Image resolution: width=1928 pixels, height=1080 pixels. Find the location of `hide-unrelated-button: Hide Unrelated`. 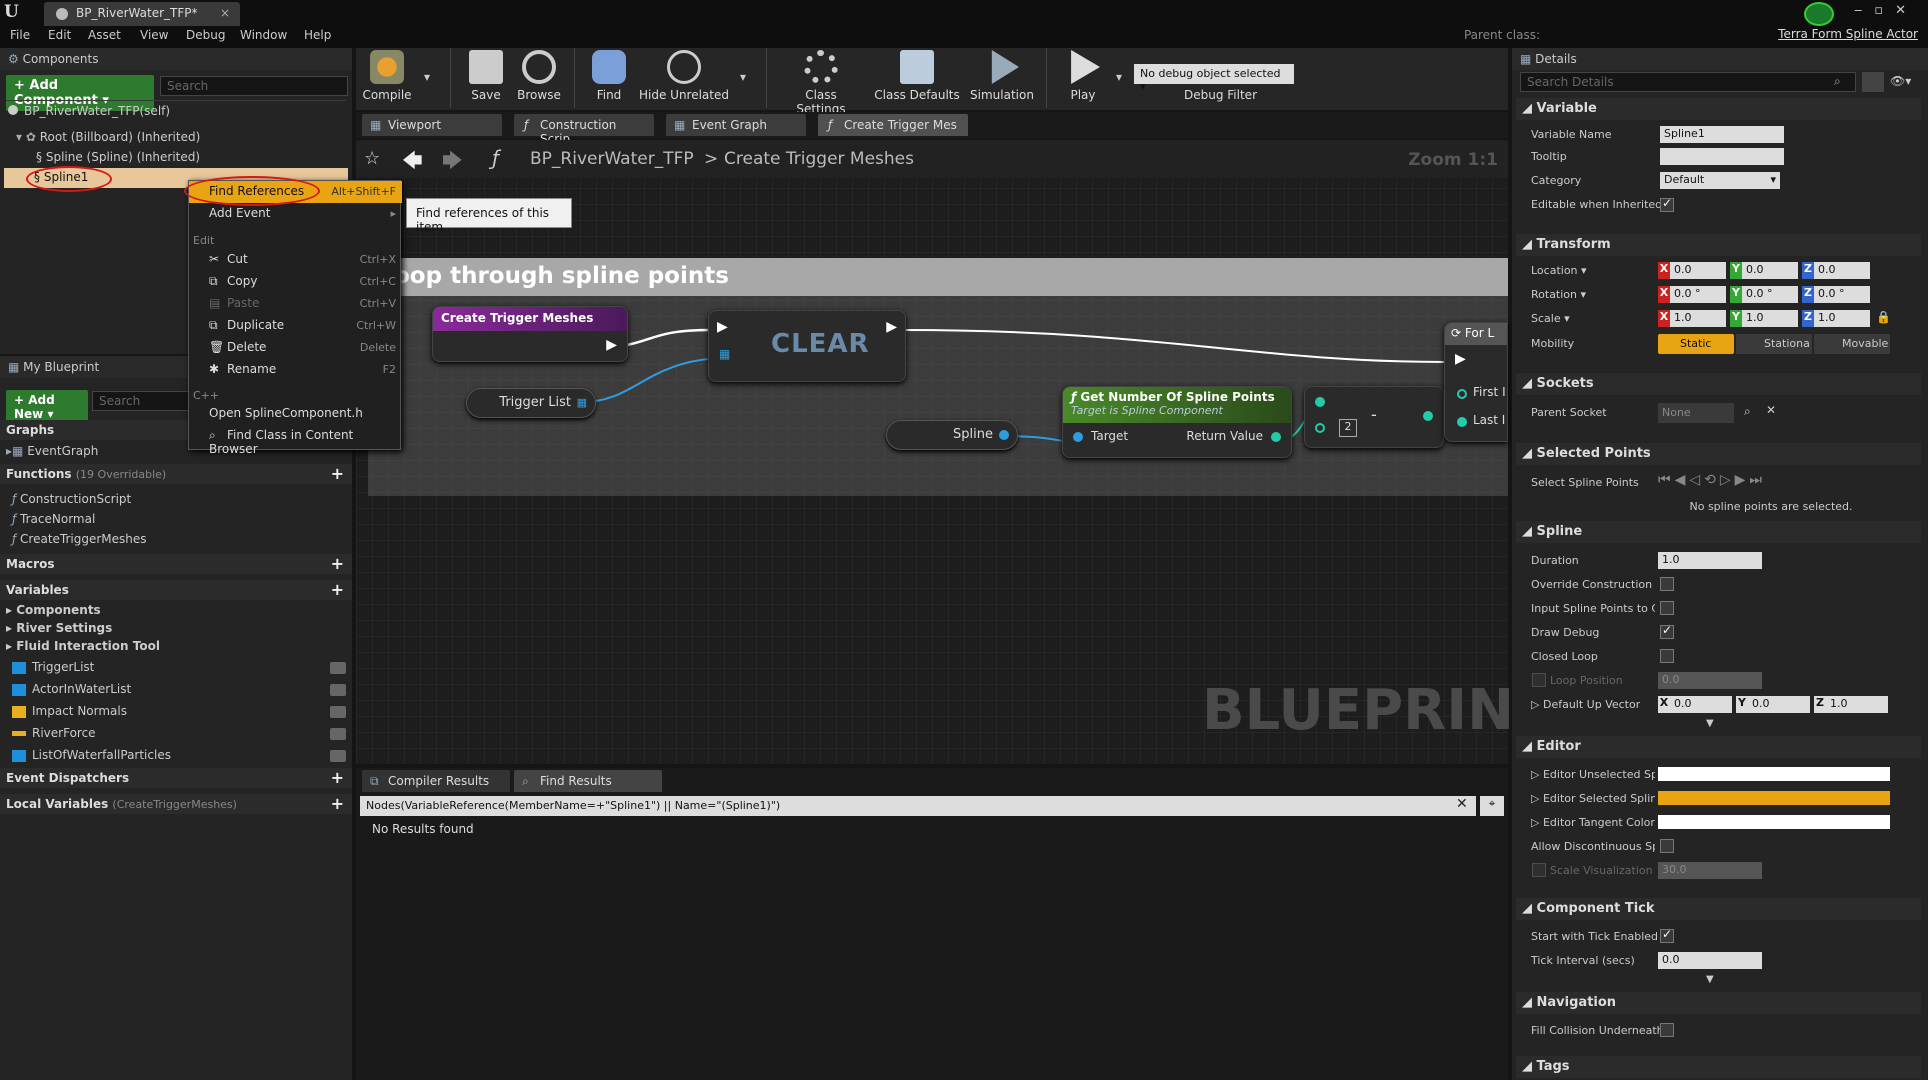

hide-unrelated-button: Hide Unrelated is located at coordinates (684, 76).